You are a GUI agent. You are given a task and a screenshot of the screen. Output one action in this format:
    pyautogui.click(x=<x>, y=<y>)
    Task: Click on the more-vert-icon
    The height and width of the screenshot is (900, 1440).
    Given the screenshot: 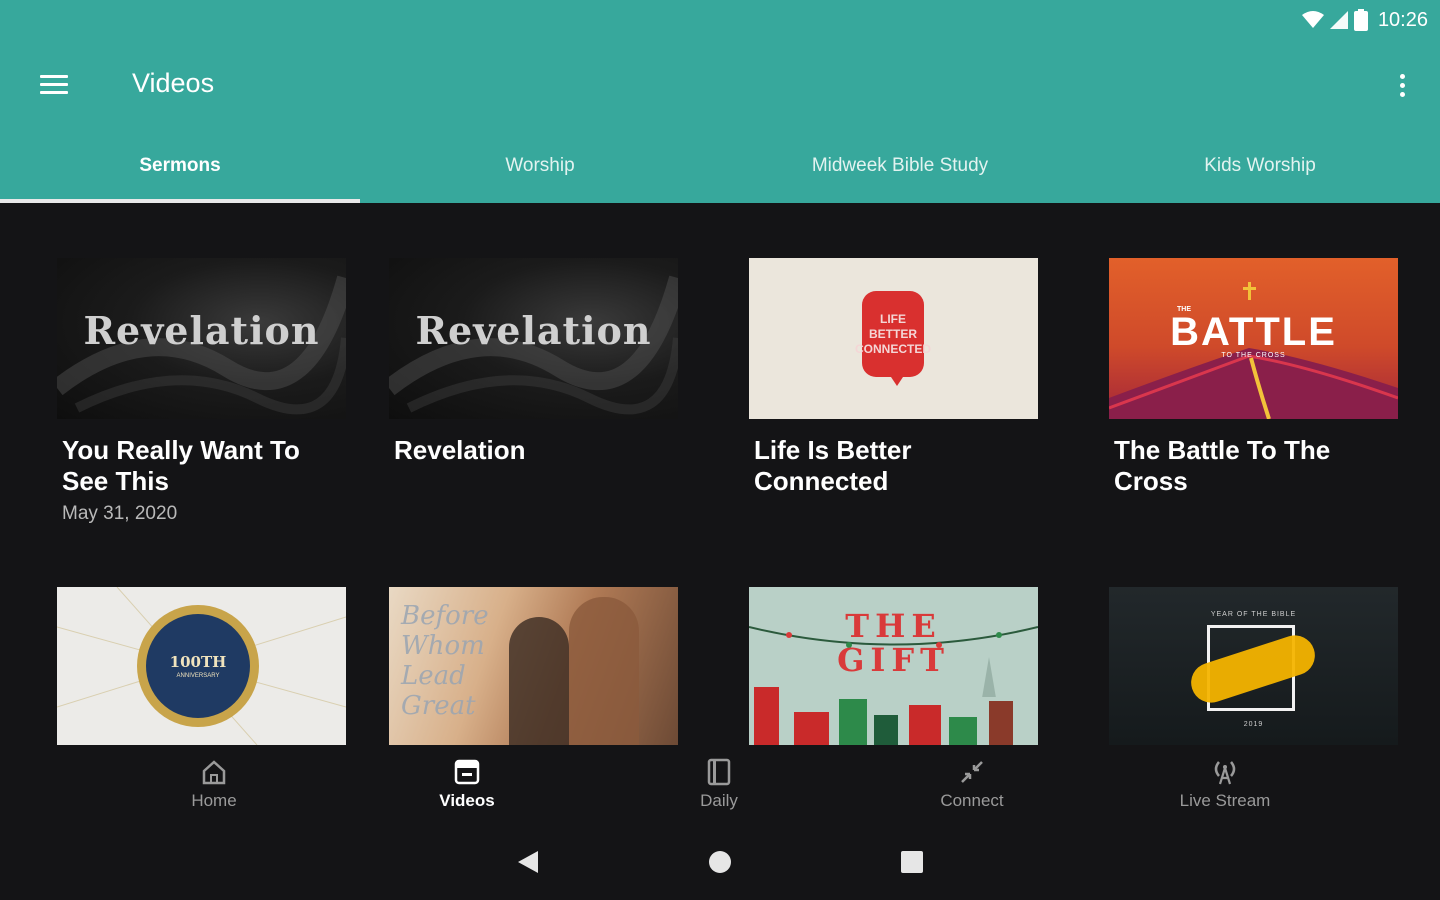 What is the action you would take?
    pyautogui.click(x=1402, y=85)
    